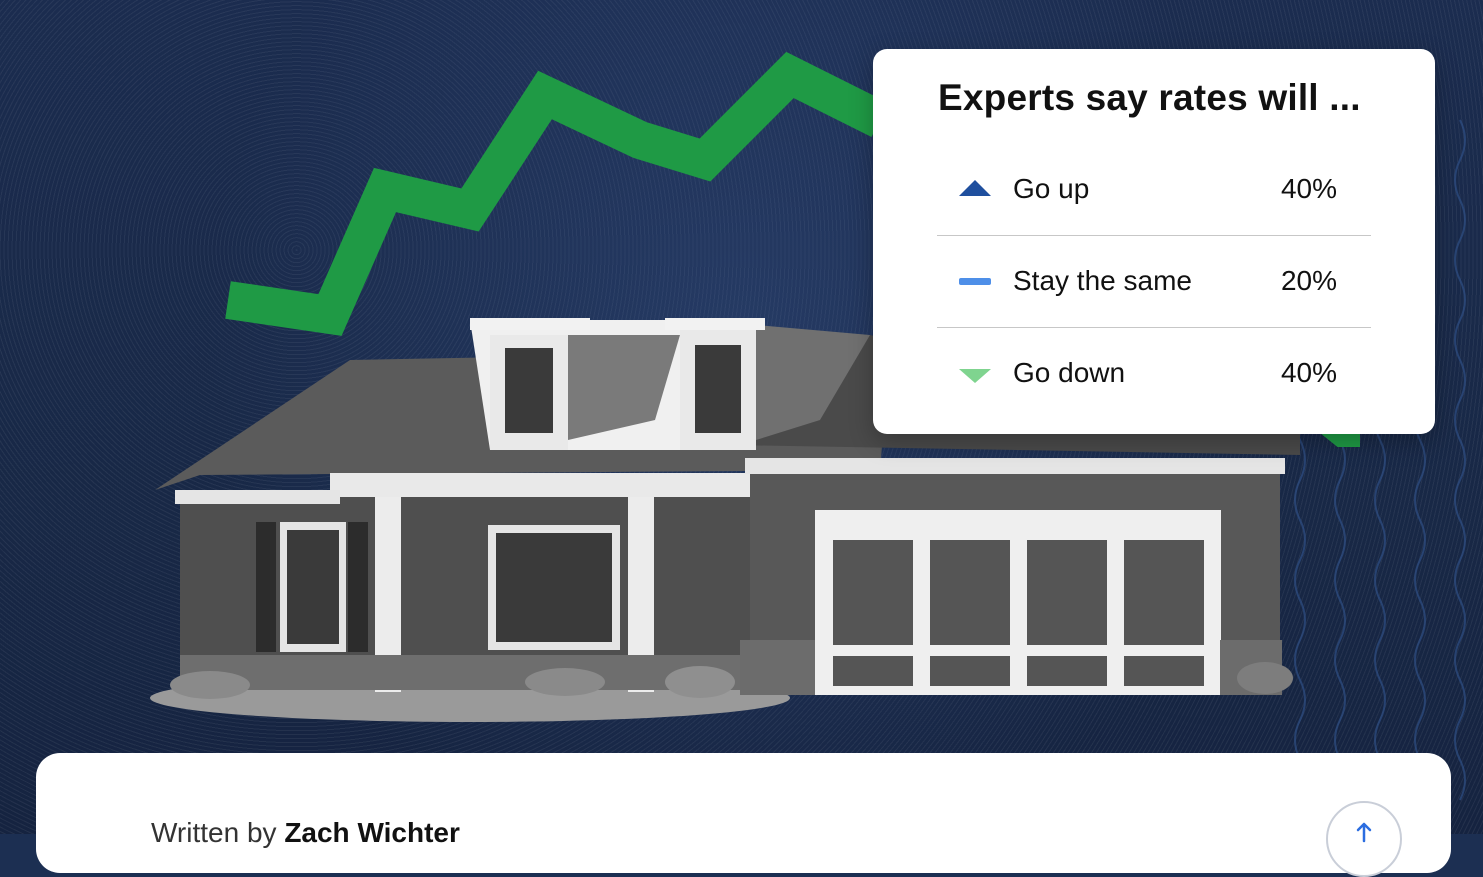 Image resolution: width=1483 pixels, height=877 pixels. What do you see at coordinates (1051, 188) in the screenshot?
I see `poll-option-label: Go up` at bounding box center [1051, 188].